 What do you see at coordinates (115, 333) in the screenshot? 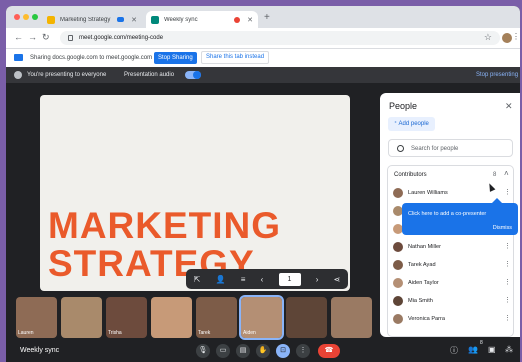
I see `participant-name: Trisha` at bounding box center [115, 333].